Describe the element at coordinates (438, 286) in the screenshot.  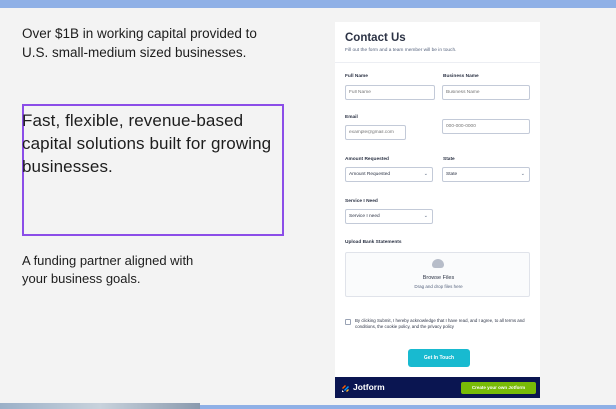
I see `drag-drop-hint: Drag and drop files here` at that location.